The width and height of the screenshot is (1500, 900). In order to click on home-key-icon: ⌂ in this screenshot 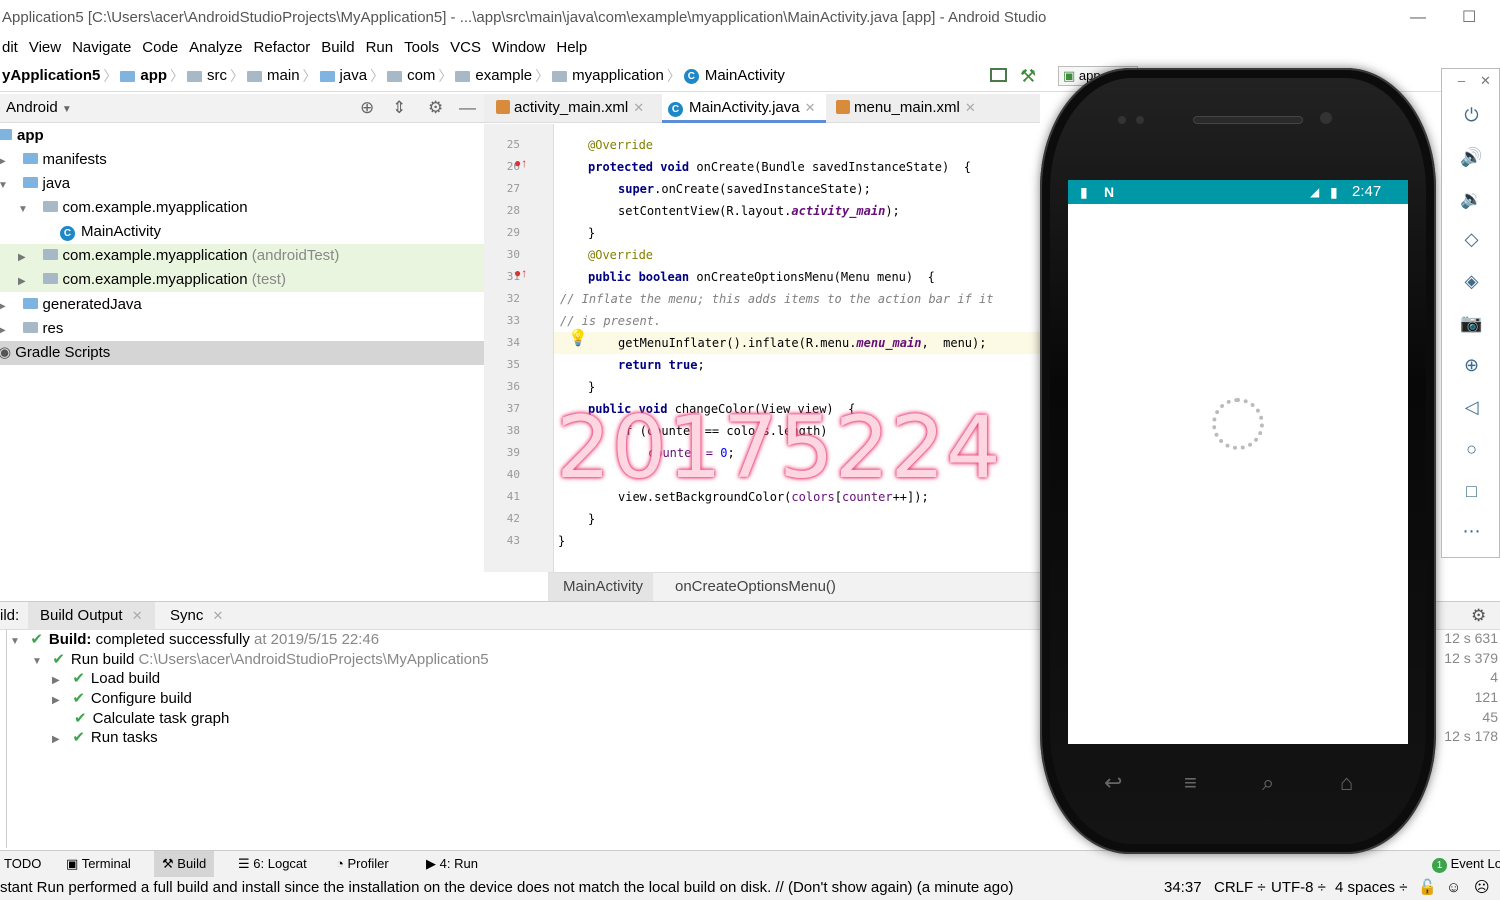, I will do `click(1346, 783)`.